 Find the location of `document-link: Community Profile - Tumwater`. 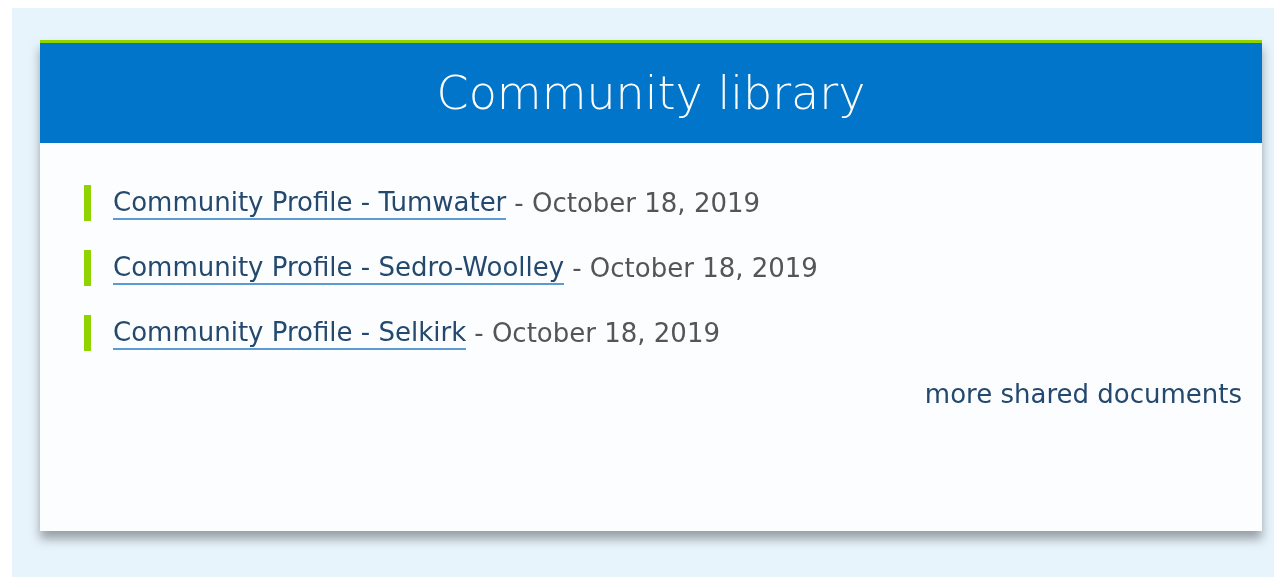

document-link: Community Profile - Tumwater is located at coordinates (310, 203).